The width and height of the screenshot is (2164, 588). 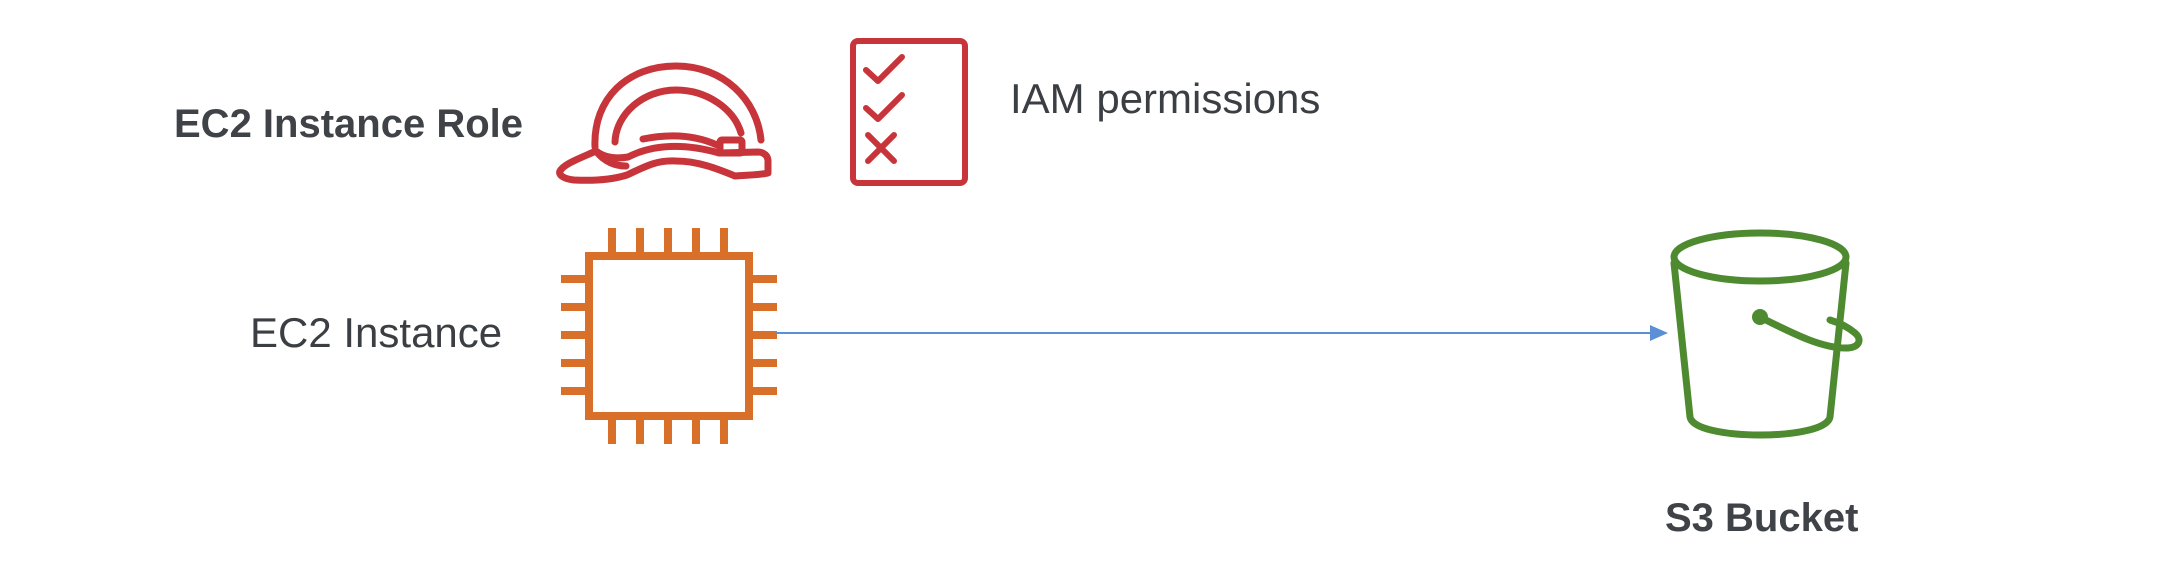 What do you see at coordinates (1762, 518) in the screenshot?
I see `bucket-label: S3 Bucket` at bounding box center [1762, 518].